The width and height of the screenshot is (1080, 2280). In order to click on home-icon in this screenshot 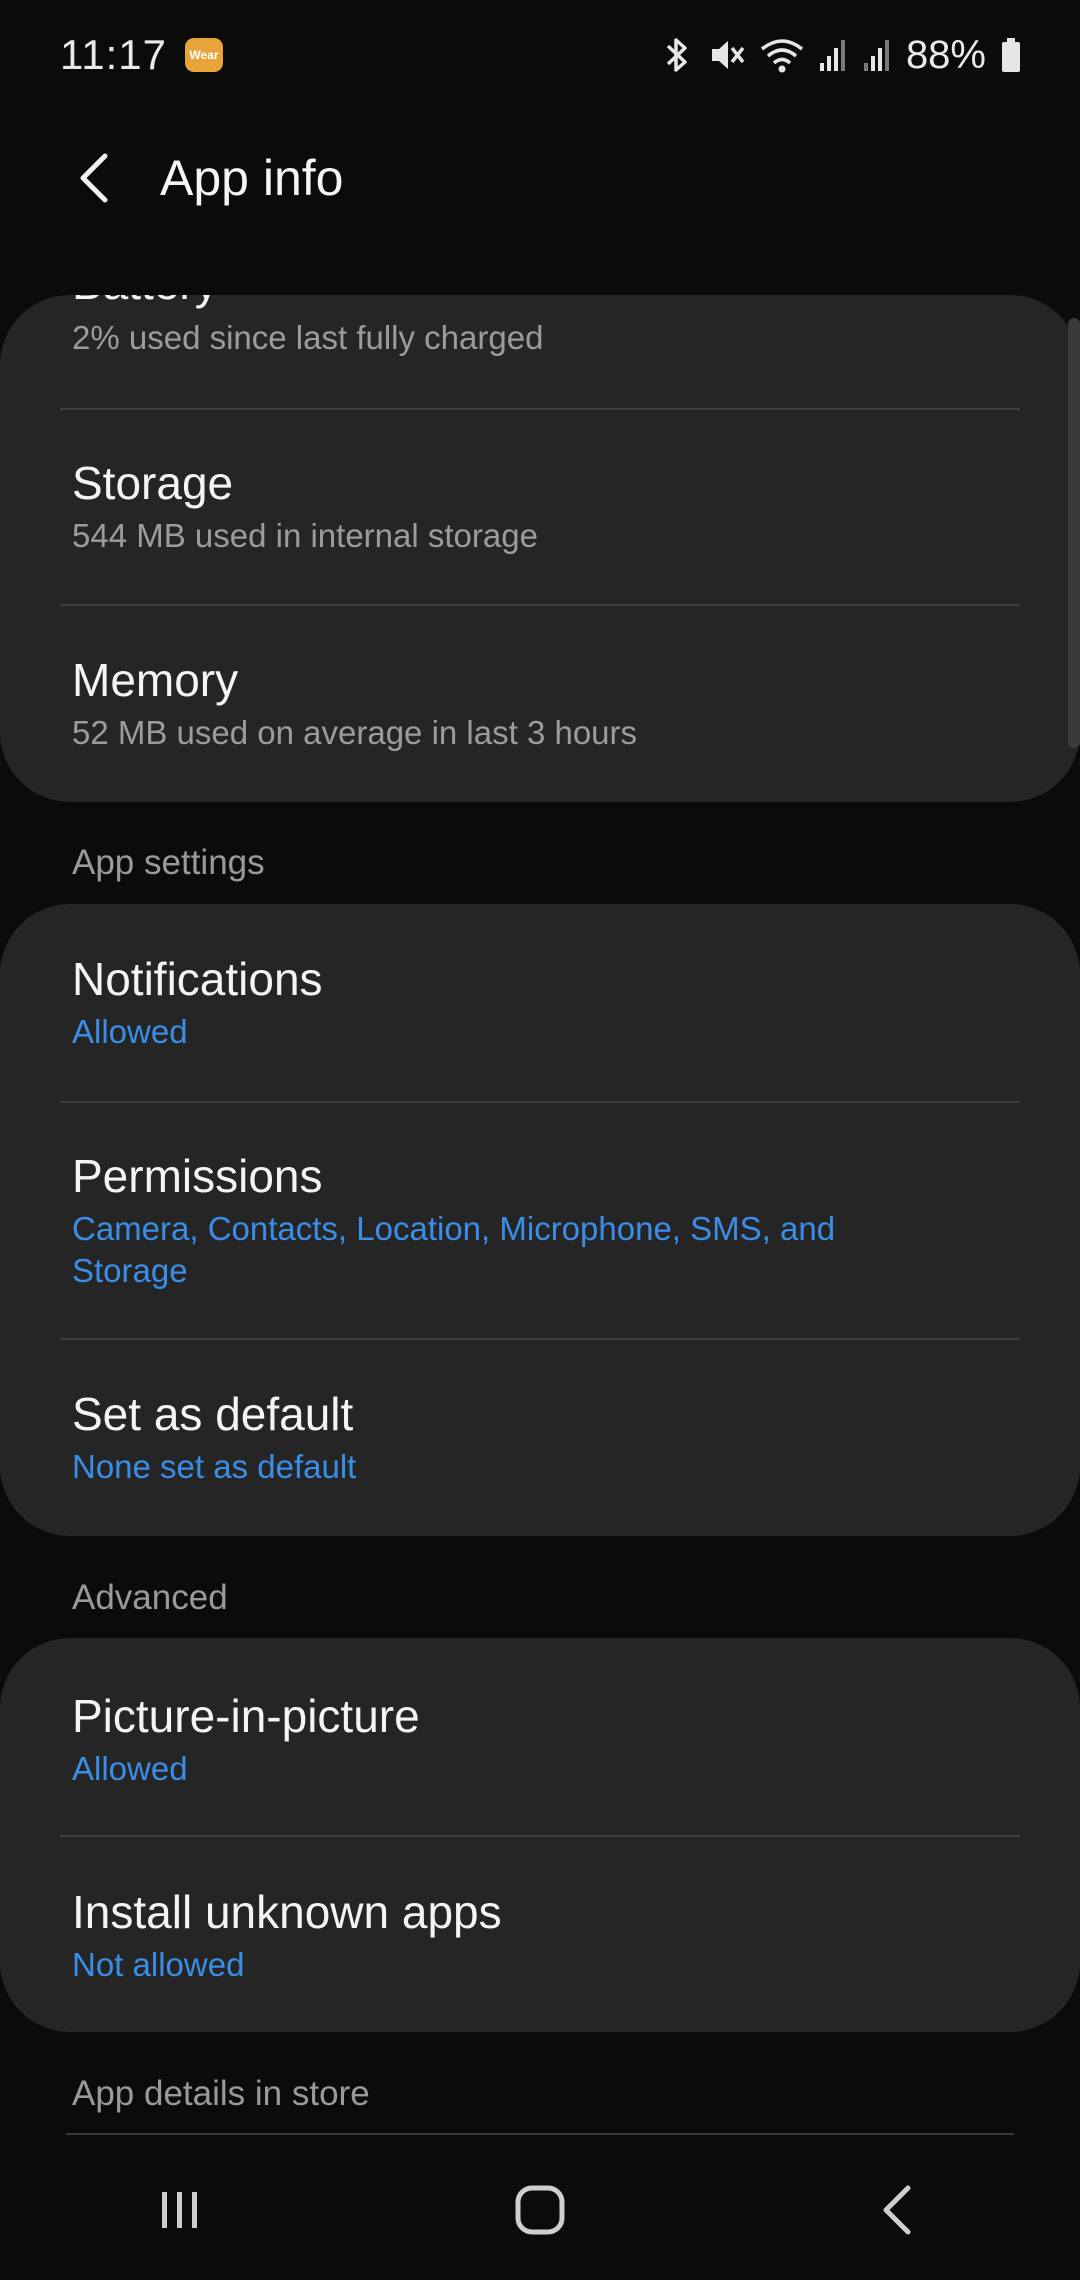, I will do `click(540, 2210)`.